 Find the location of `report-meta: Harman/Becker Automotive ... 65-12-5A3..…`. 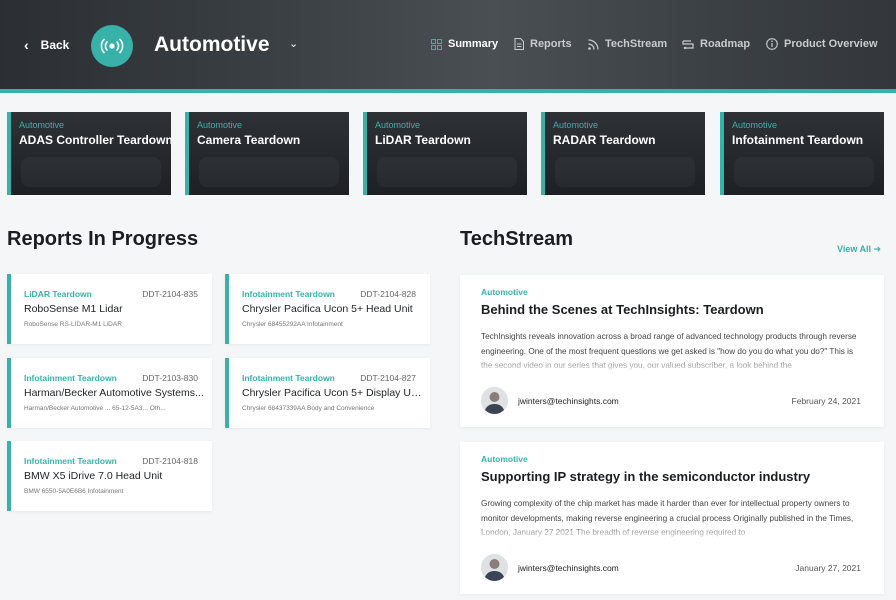

report-meta: Harman/Becker Automotive ... 65-12-5A3..… is located at coordinates (95, 408).